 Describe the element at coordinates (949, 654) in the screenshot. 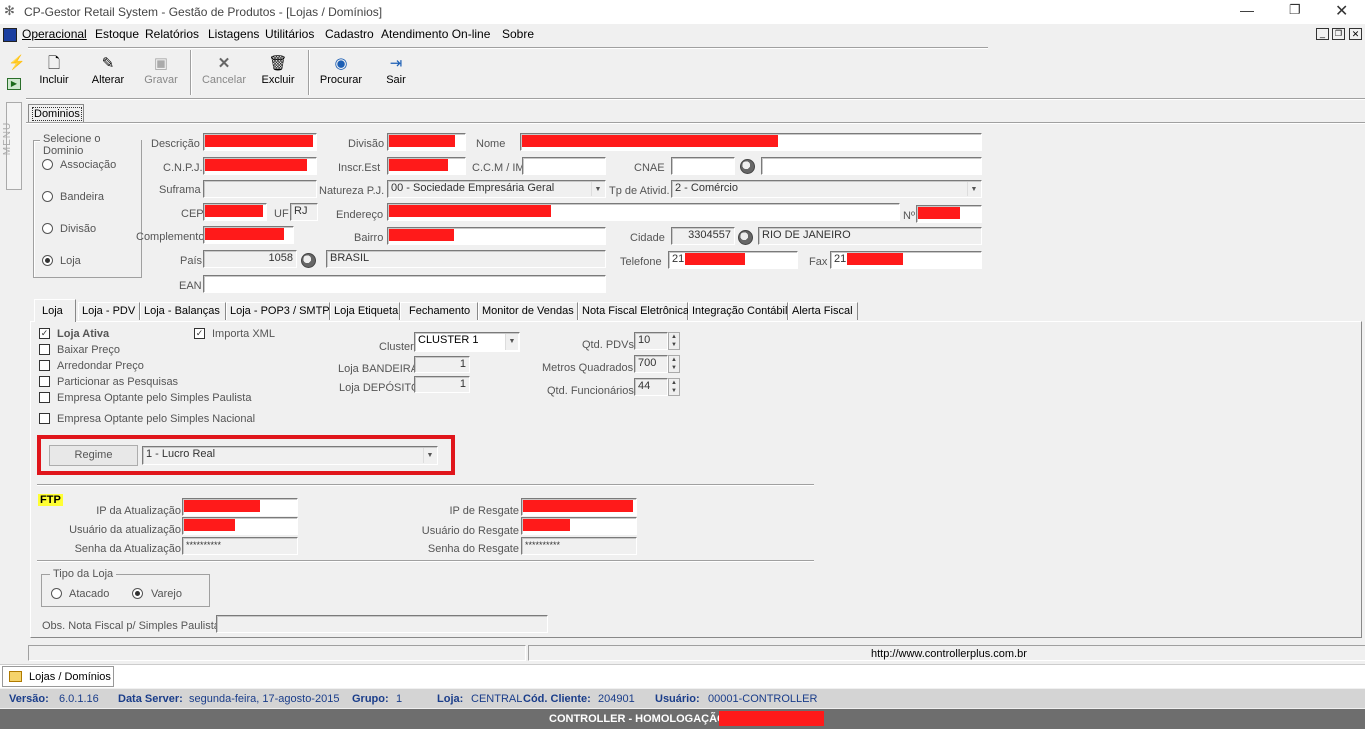

I see `status-url: http://www.controllerplus.com.br` at that location.